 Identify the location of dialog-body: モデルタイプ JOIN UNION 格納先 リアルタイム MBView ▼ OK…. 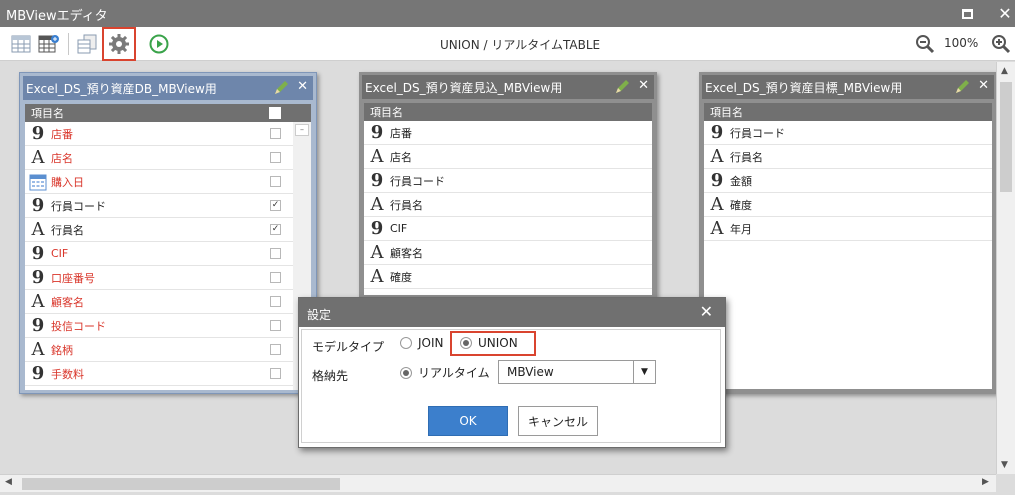
(511, 386).